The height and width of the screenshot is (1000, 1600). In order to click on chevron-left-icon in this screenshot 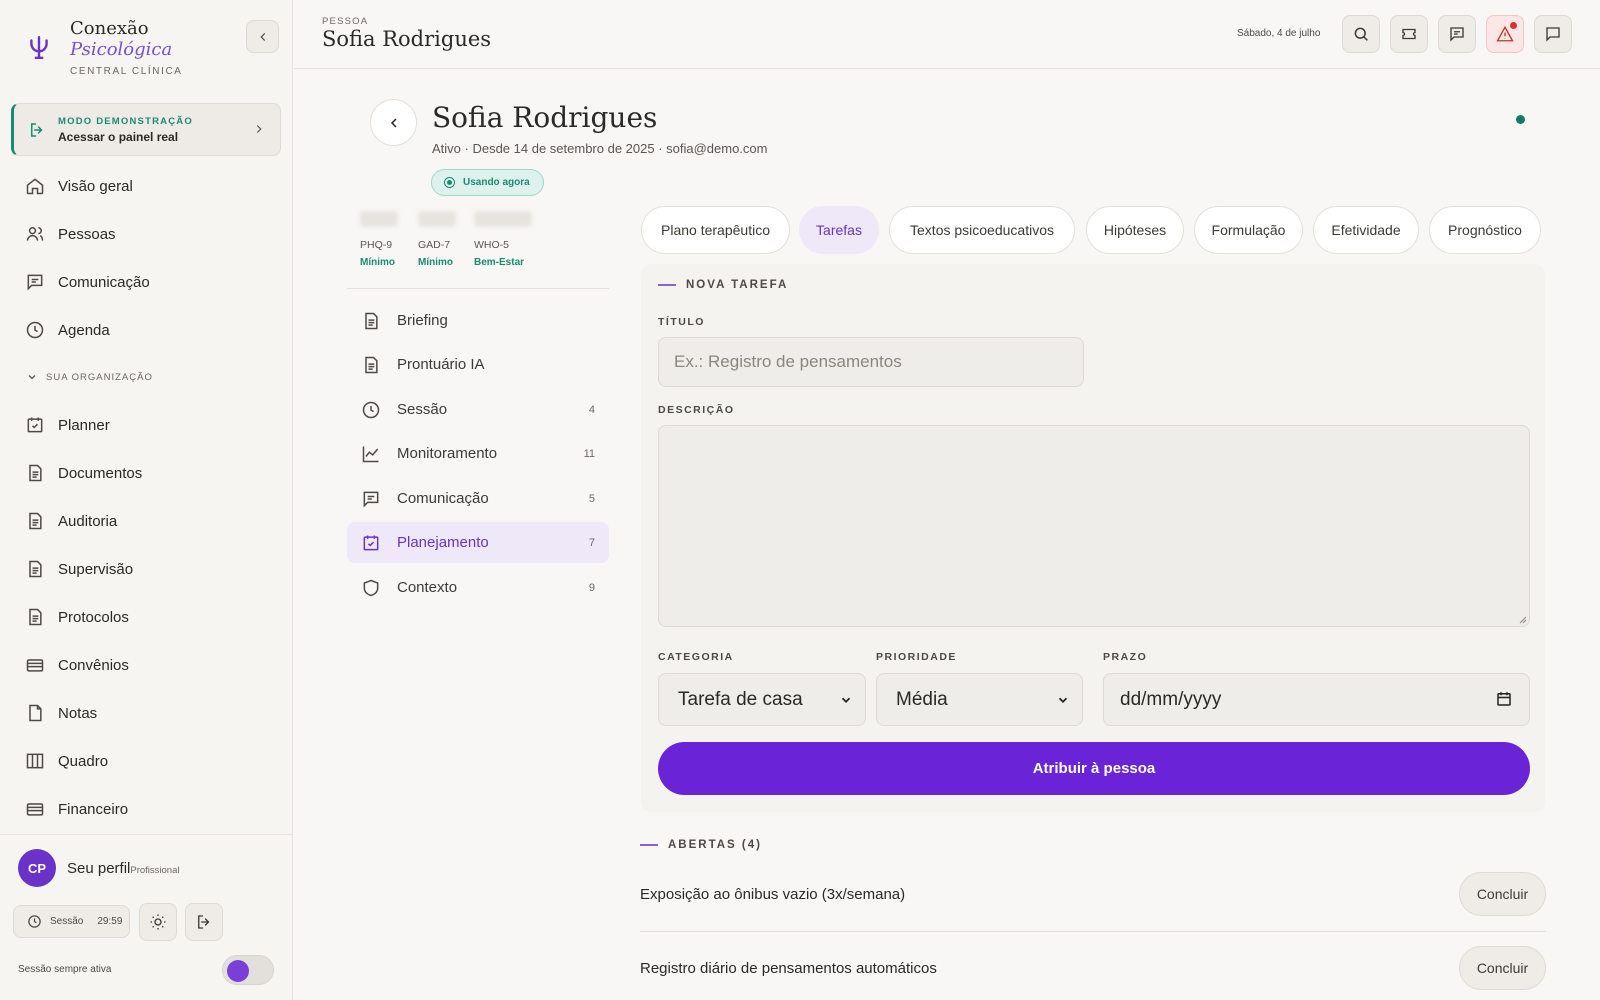, I will do `click(263, 37)`.